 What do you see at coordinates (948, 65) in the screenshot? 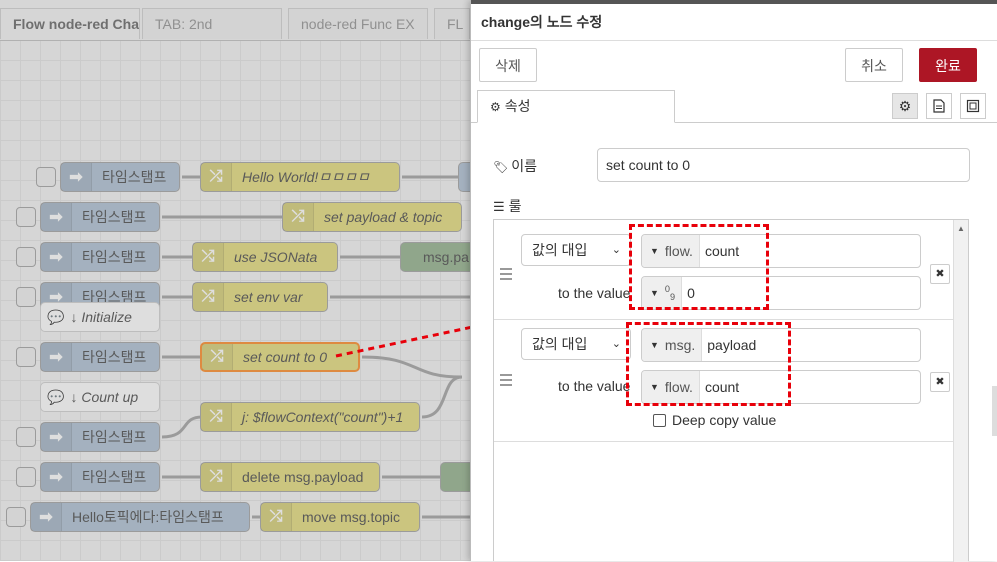
I see `done-button: 완료` at bounding box center [948, 65].